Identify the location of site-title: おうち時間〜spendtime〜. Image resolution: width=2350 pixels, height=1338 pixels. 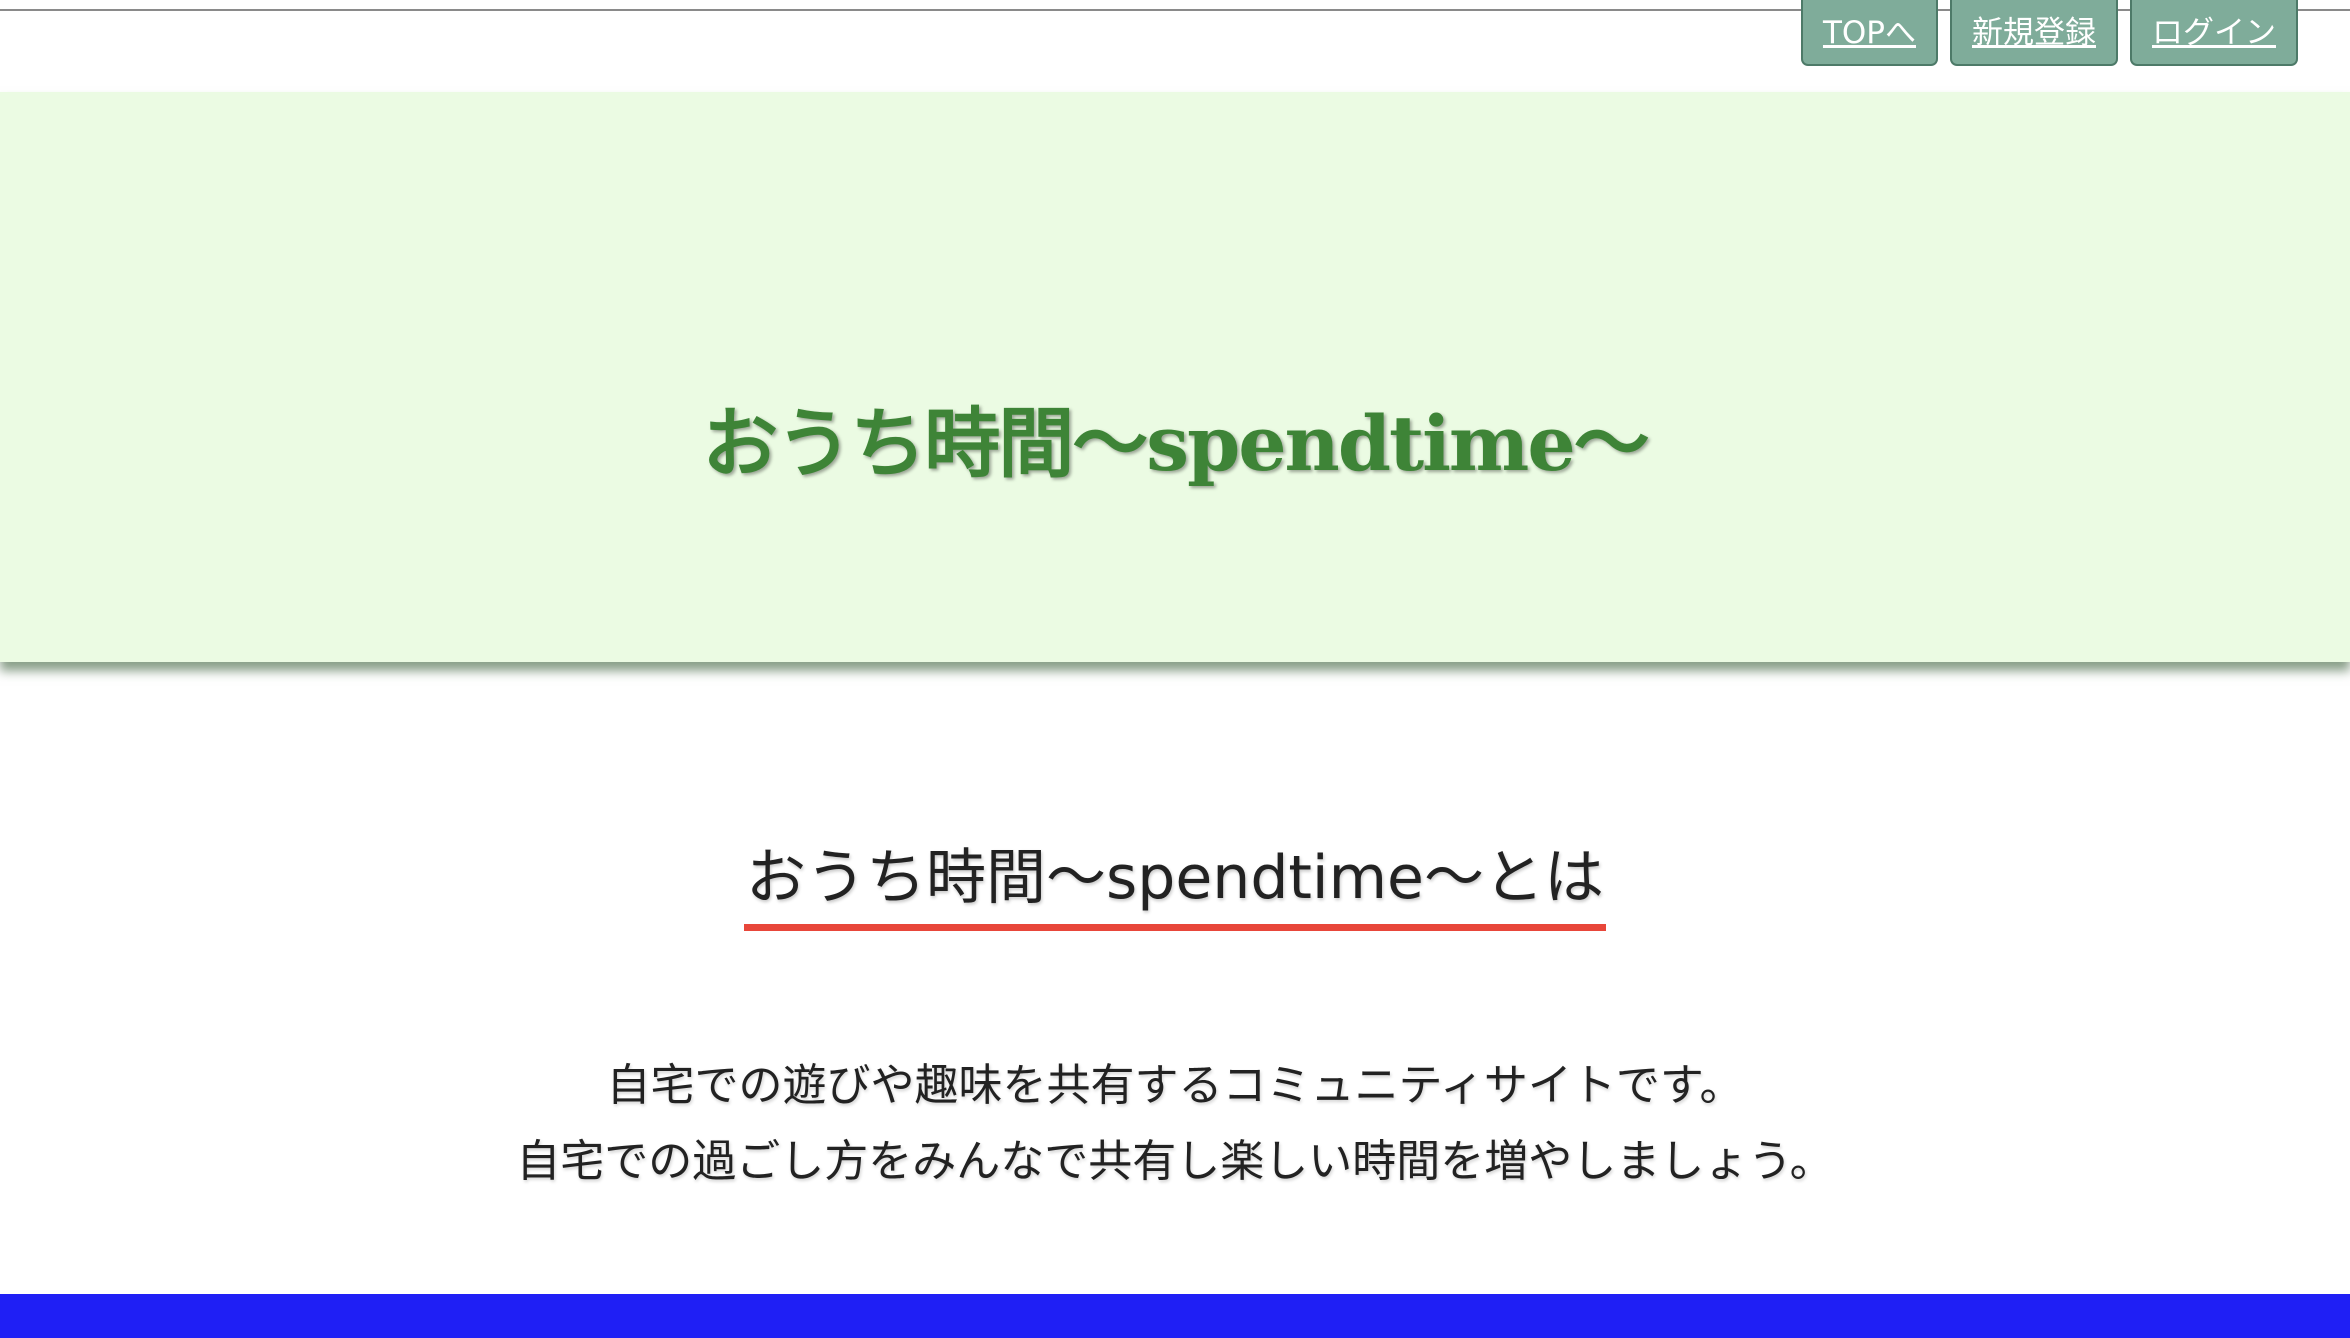
(1175, 443).